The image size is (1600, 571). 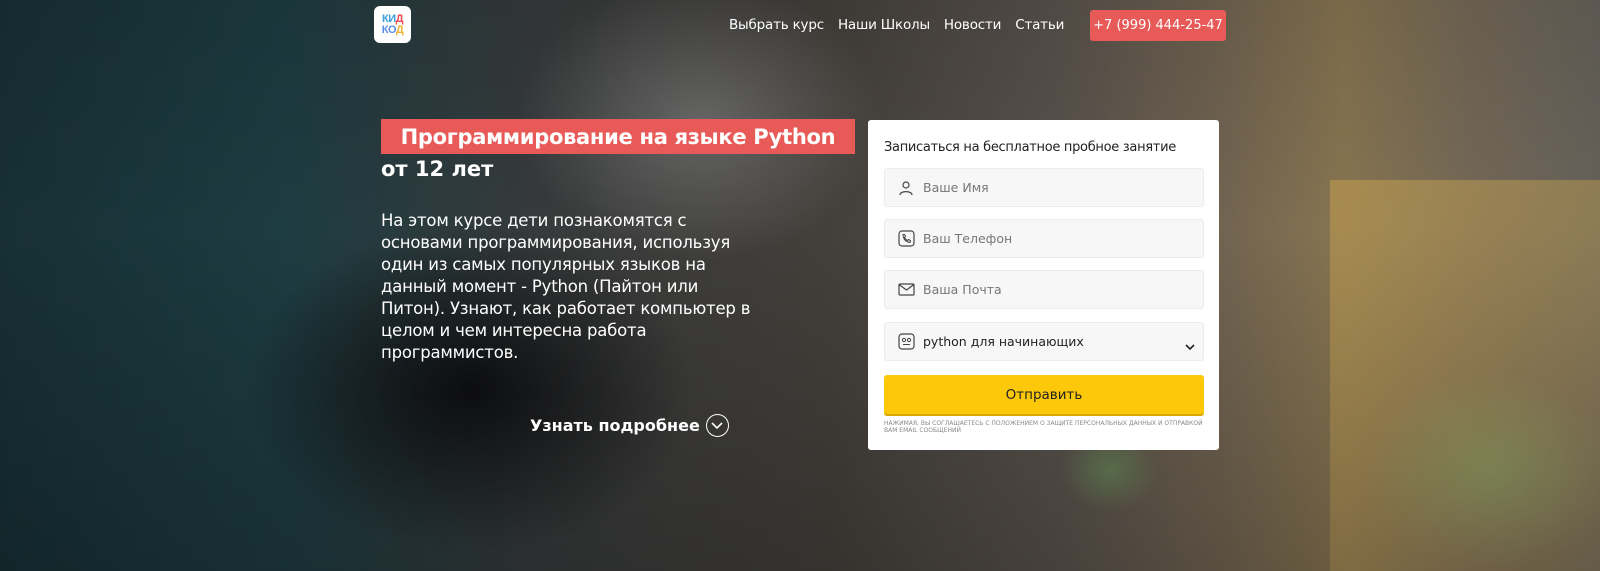 What do you see at coordinates (1003, 341) in the screenshot?
I see `course-select-value: python для начинающих` at bounding box center [1003, 341].